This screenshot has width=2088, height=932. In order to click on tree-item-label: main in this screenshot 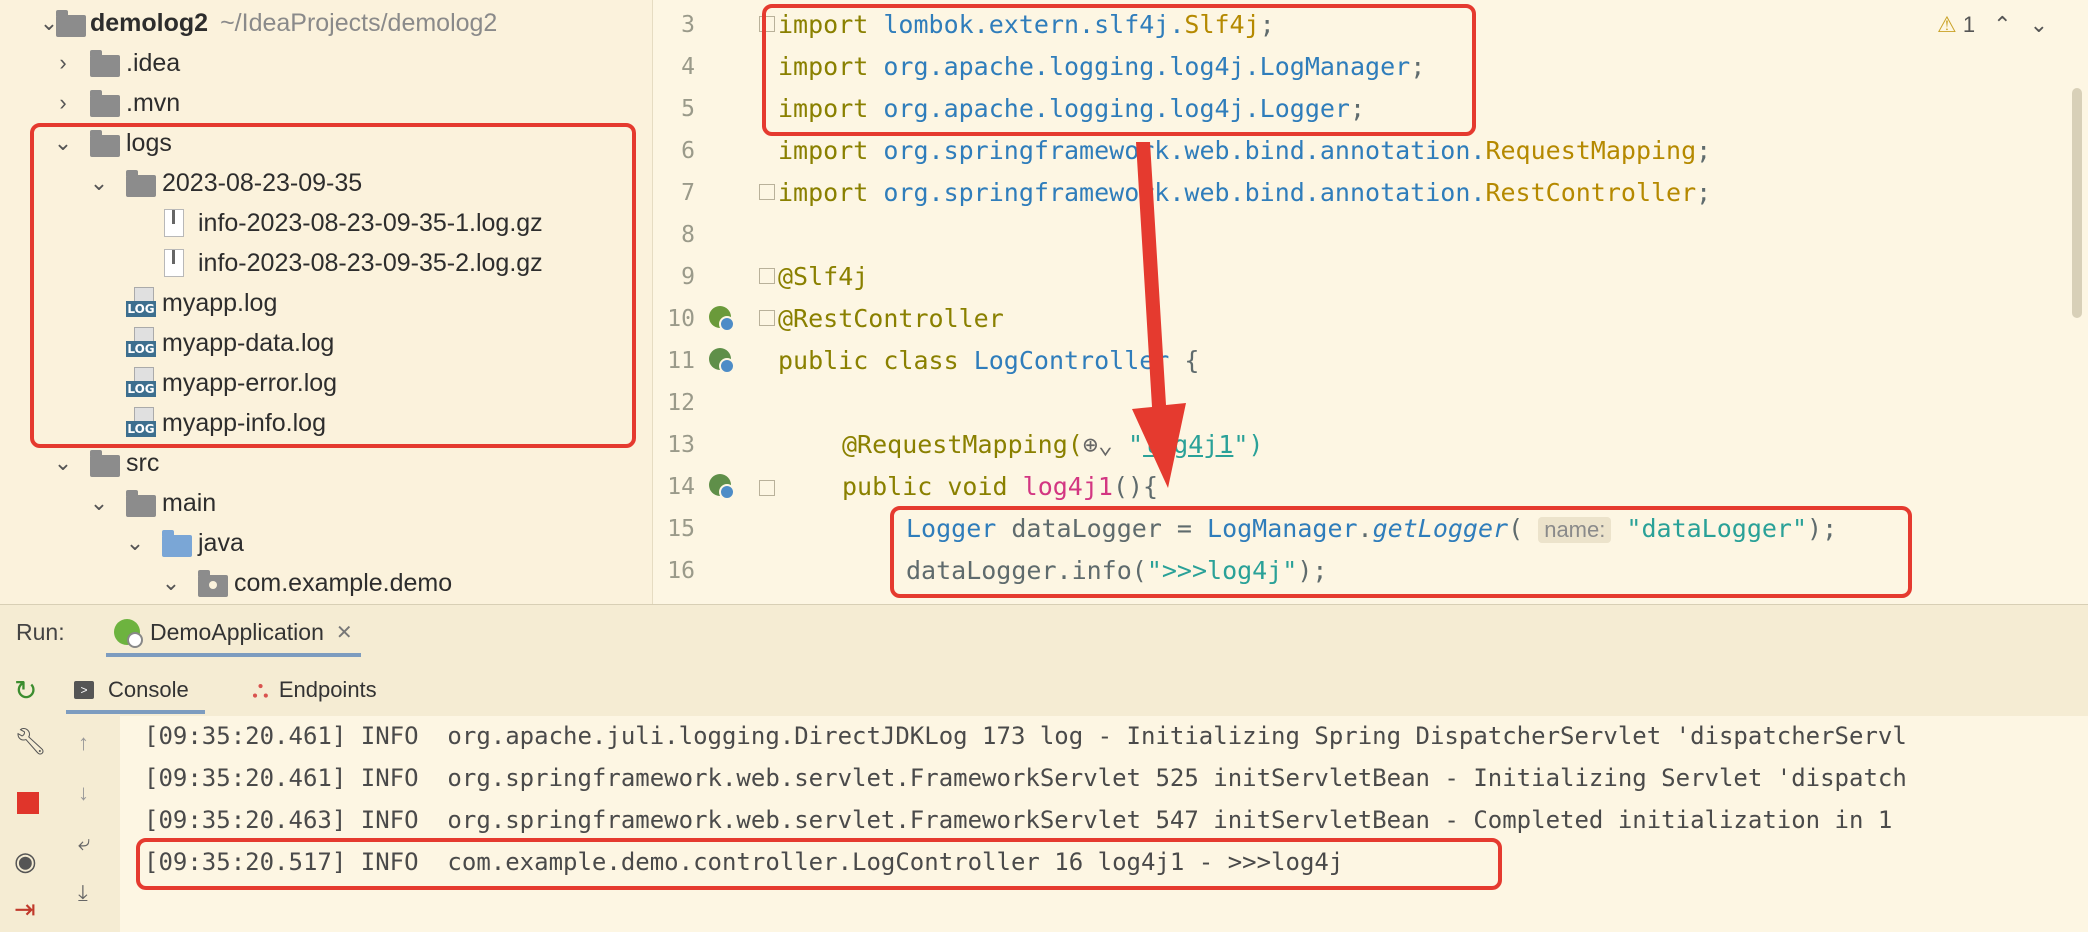, I will do `click(189, 502)`.